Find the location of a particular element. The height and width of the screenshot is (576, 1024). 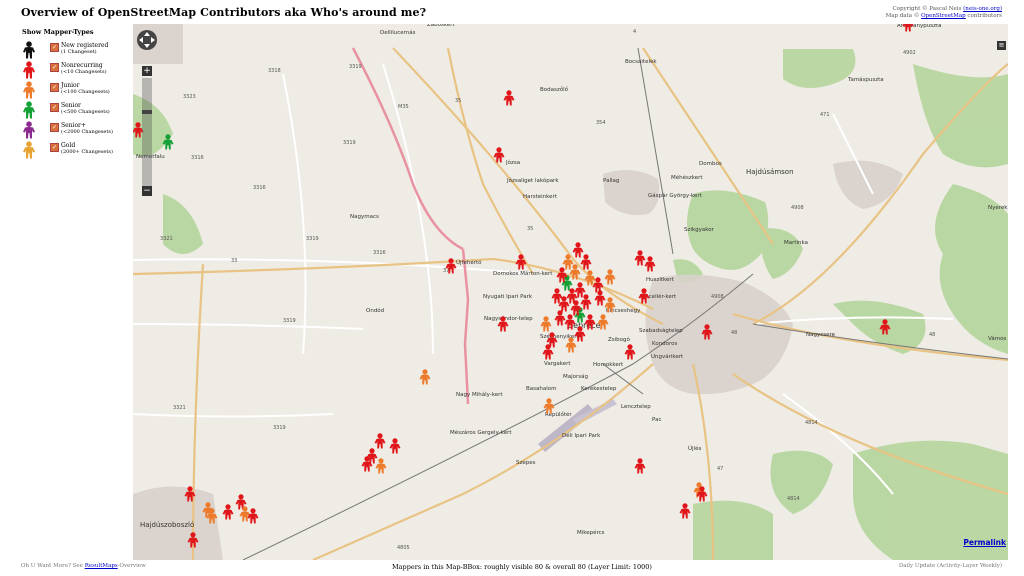

map-data-suffix: contributors is located at coordinates (984, 16).